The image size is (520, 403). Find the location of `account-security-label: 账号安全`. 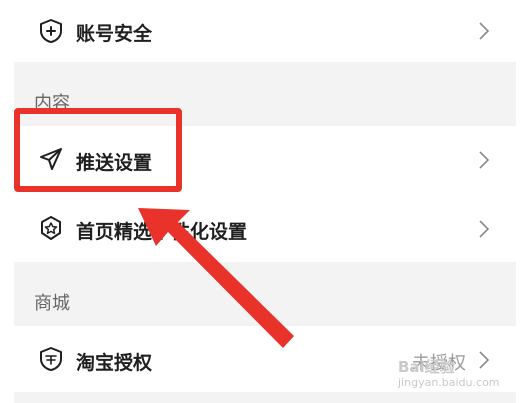

account-security-label: 账号安全 is located at coordinates (114, 34).